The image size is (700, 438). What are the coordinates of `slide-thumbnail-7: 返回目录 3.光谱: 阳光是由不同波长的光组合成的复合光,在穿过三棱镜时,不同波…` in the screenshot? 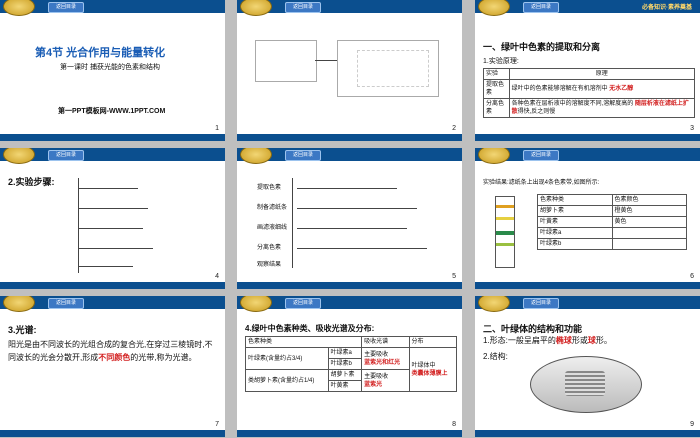 It's located at (112, 366).